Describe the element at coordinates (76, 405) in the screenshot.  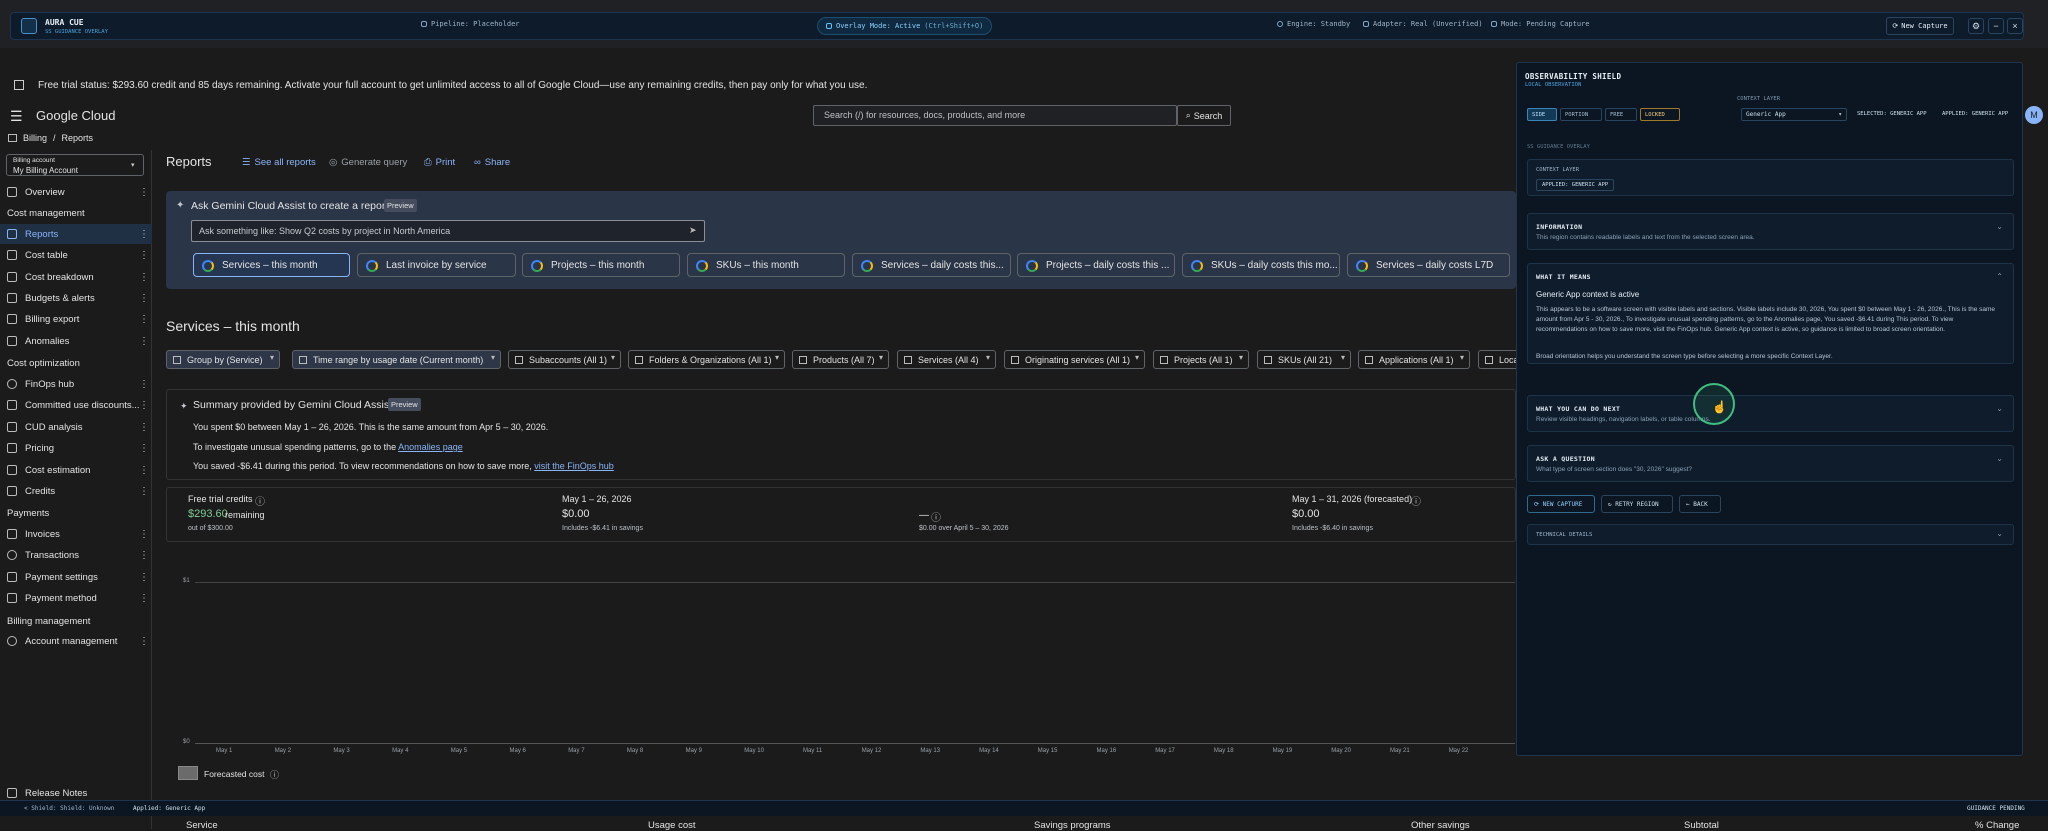
I see `sidebar-item-committed: Committed use discounts... ⋮` at that location.